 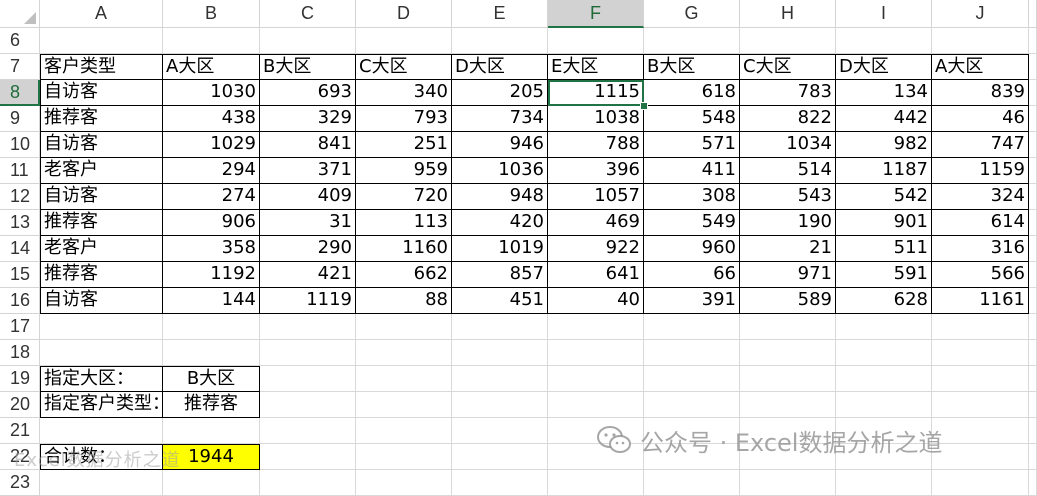 I want to click on column-header: F, so click(x=596, y=14).